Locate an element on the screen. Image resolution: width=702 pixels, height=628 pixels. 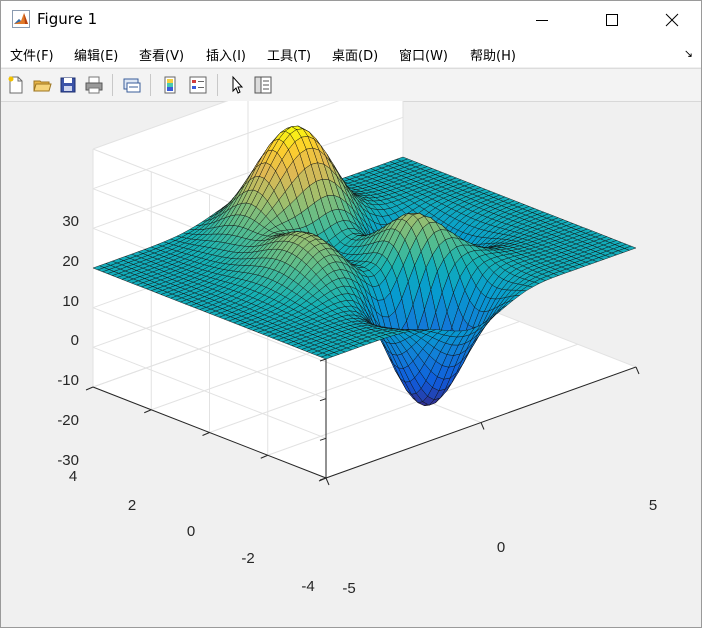
menu-edit: 编辑(E) is located at coordinates (96, 54).